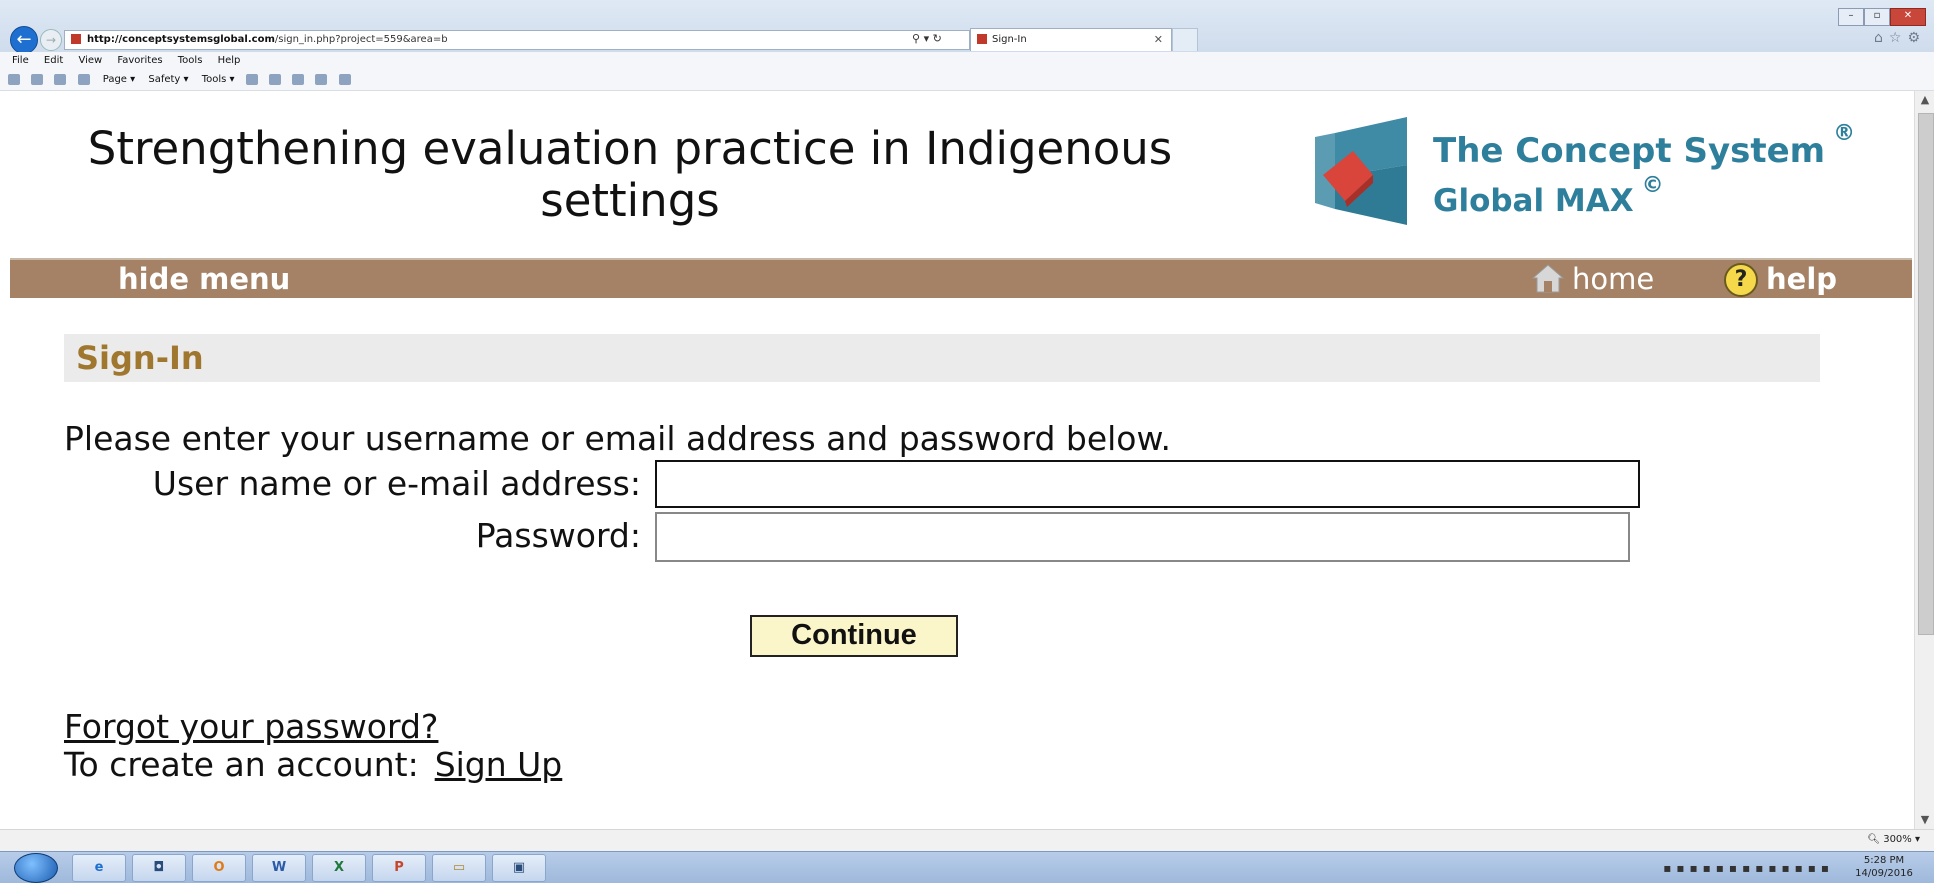 This screenshot has width=1934, height=883. What do you see at coordinates (321, 79) in the screenshot?
I see `research-icon` at bounding box center [321, 79].